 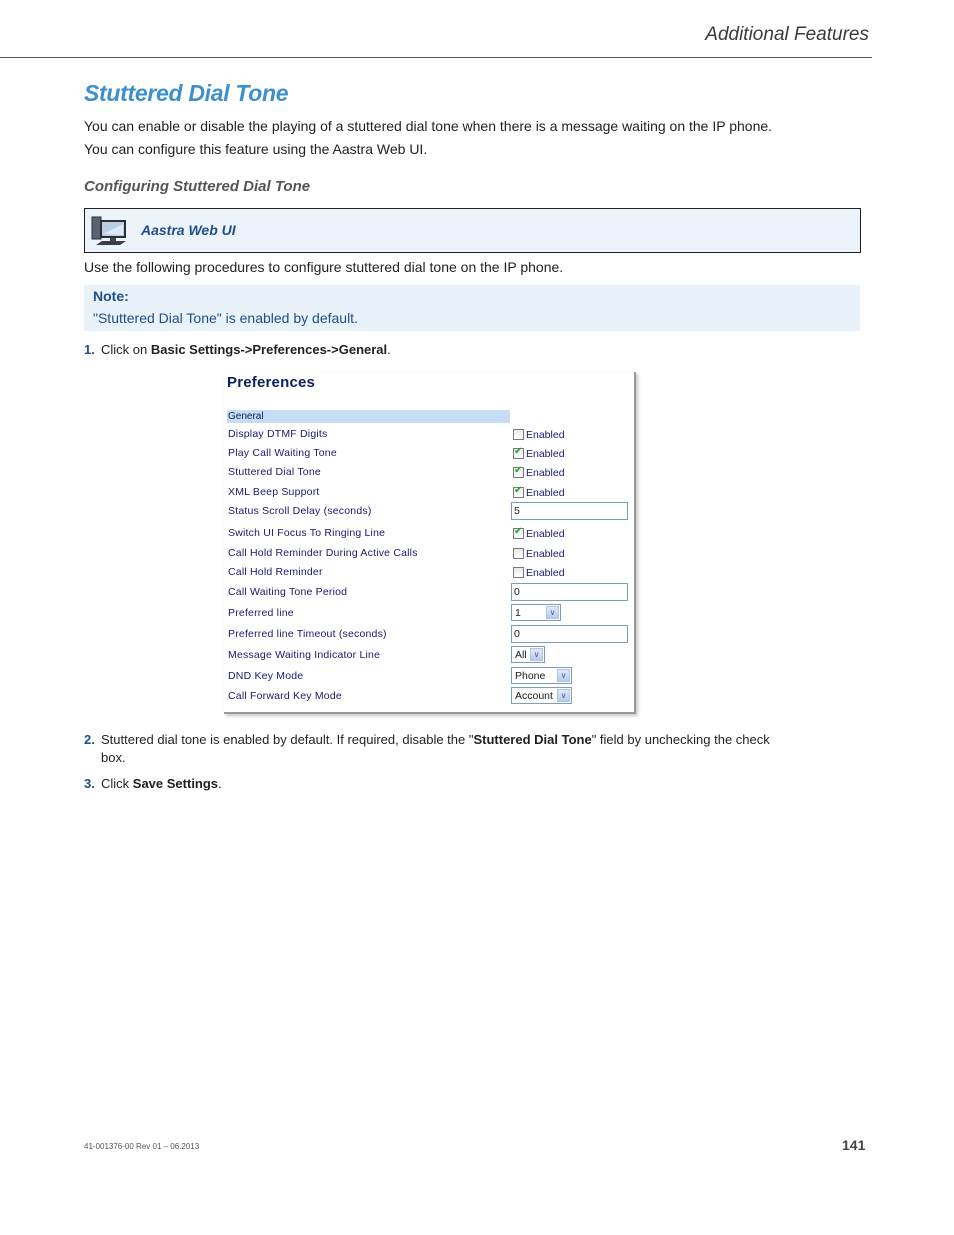 What do you see at coordinates (113, 757) in the screenshot?
I see `step-text: box.` at bounding box center [113, 757].